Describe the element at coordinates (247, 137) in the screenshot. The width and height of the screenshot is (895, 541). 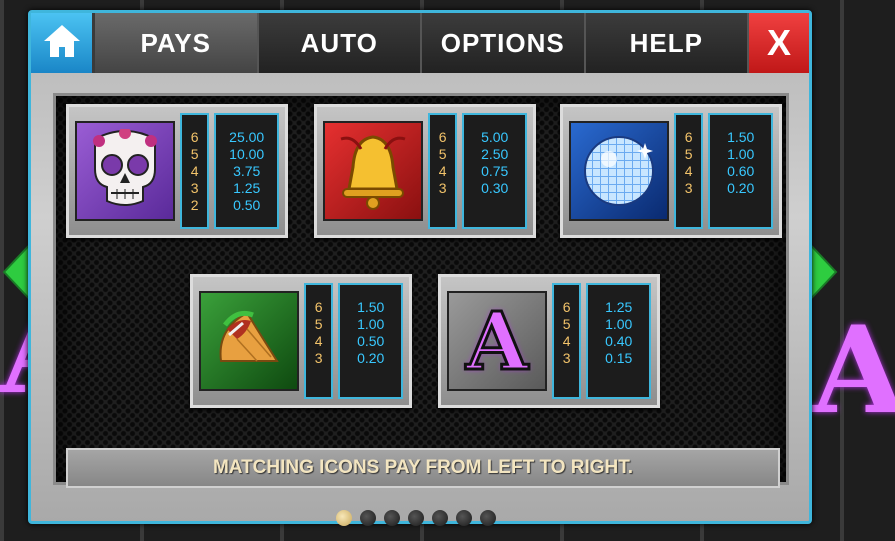
I see `payout-value: 25.00` at that location.